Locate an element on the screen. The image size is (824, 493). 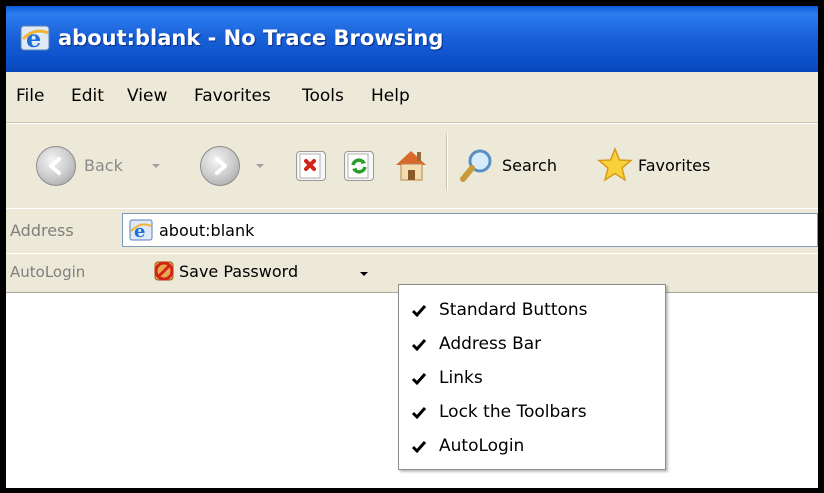
address-value: about:blank is located at coordinates (207, 230).